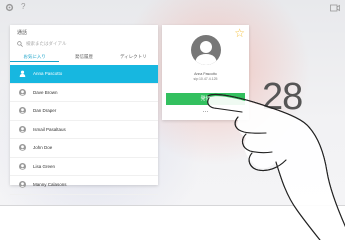 This screenshot has width=345, height=240. I want to click on contact-row: Manny Calasons, so click(84, 185).